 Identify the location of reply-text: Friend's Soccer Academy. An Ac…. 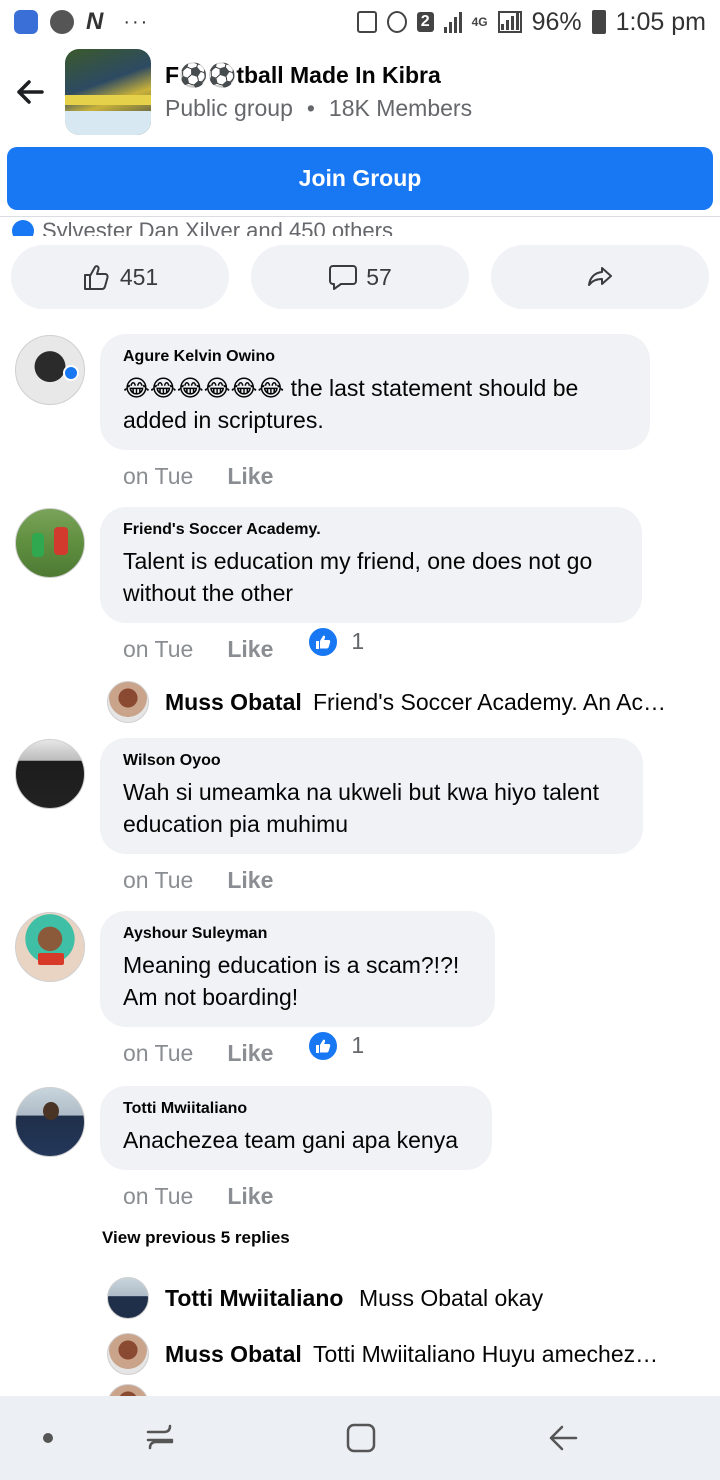
(489, 701).